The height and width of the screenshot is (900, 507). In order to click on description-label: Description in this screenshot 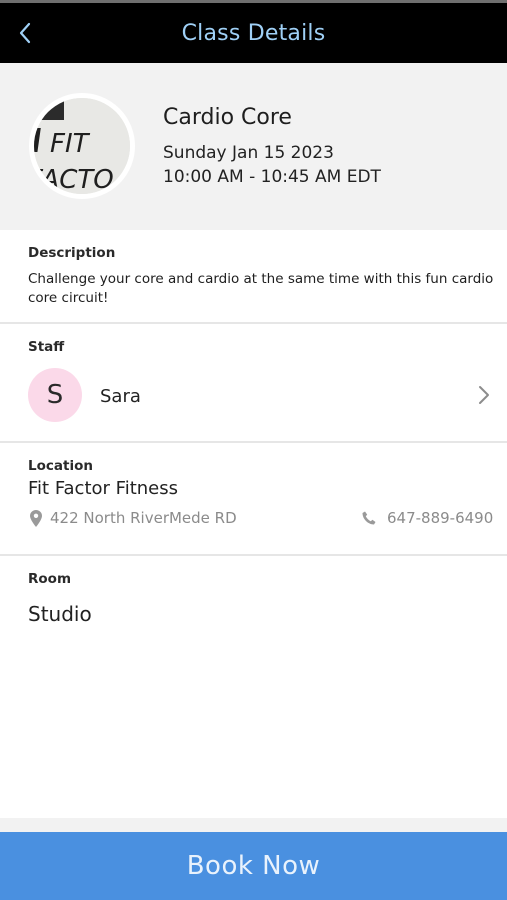, I will do `click(72, 253)`.